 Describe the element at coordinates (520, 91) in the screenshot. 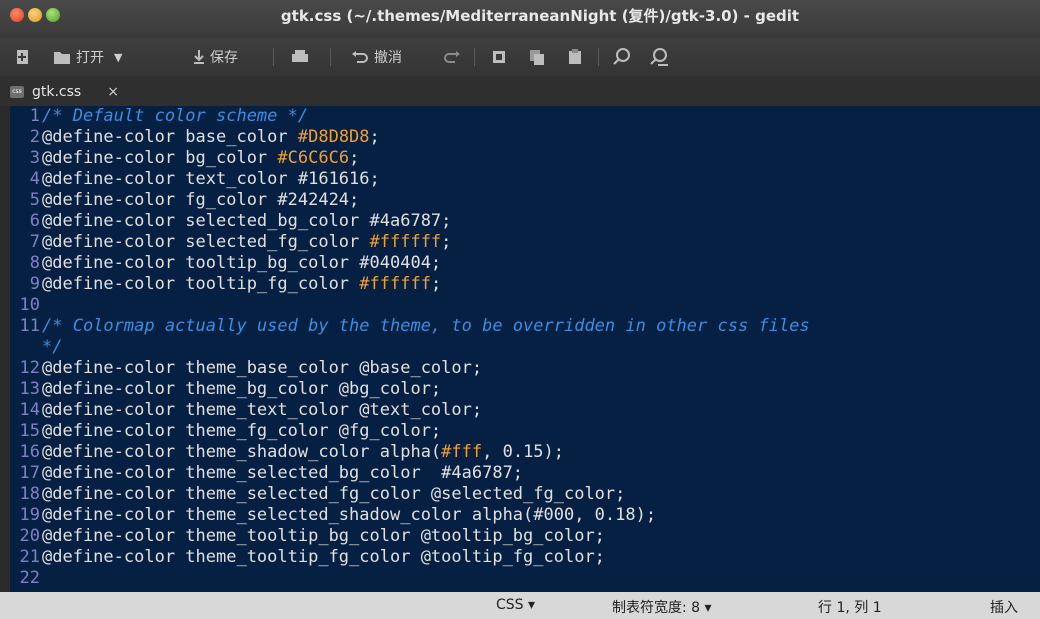

I see `tab-bar: css gtk.css ×` at that location.